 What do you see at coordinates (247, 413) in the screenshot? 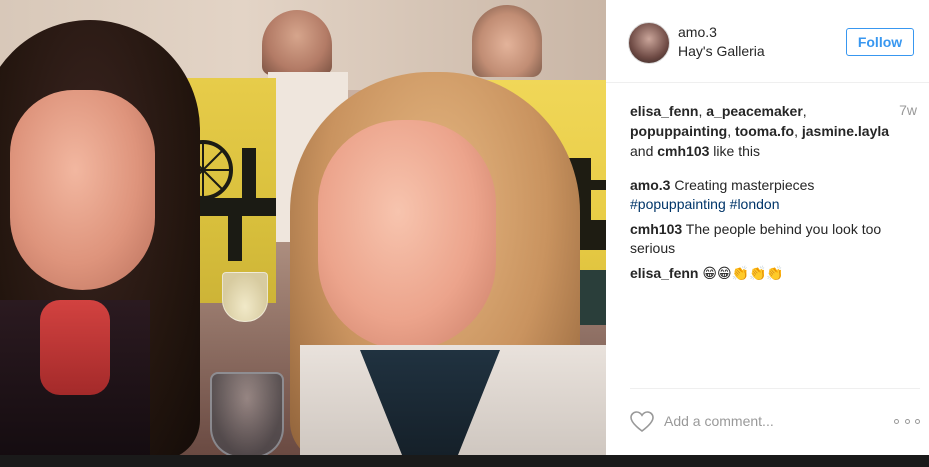
I see `drinking-glass` at bounding box center [247, 413].